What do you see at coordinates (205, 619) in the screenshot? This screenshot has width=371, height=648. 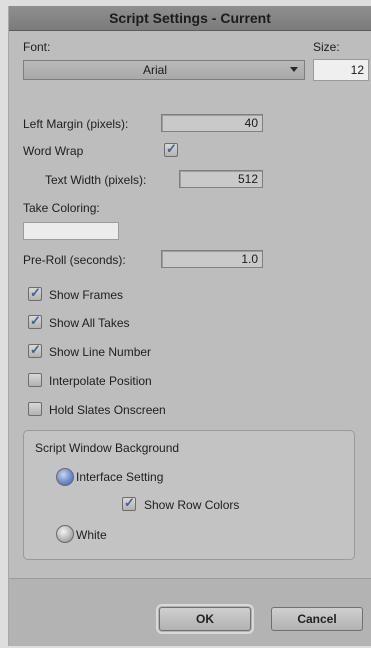 I see `ok-button: OK` at bounding box center [205, 619].